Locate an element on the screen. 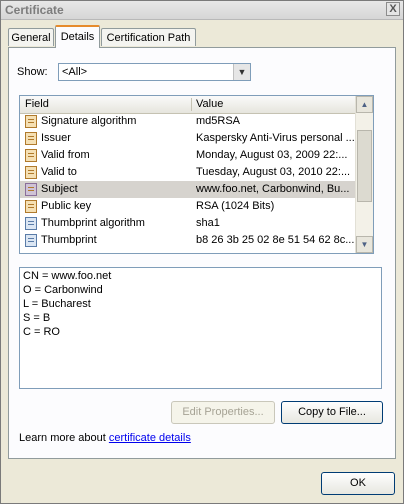 The image size is (404, 504). field-value: md5RSA is located at coordinates (218, 121).